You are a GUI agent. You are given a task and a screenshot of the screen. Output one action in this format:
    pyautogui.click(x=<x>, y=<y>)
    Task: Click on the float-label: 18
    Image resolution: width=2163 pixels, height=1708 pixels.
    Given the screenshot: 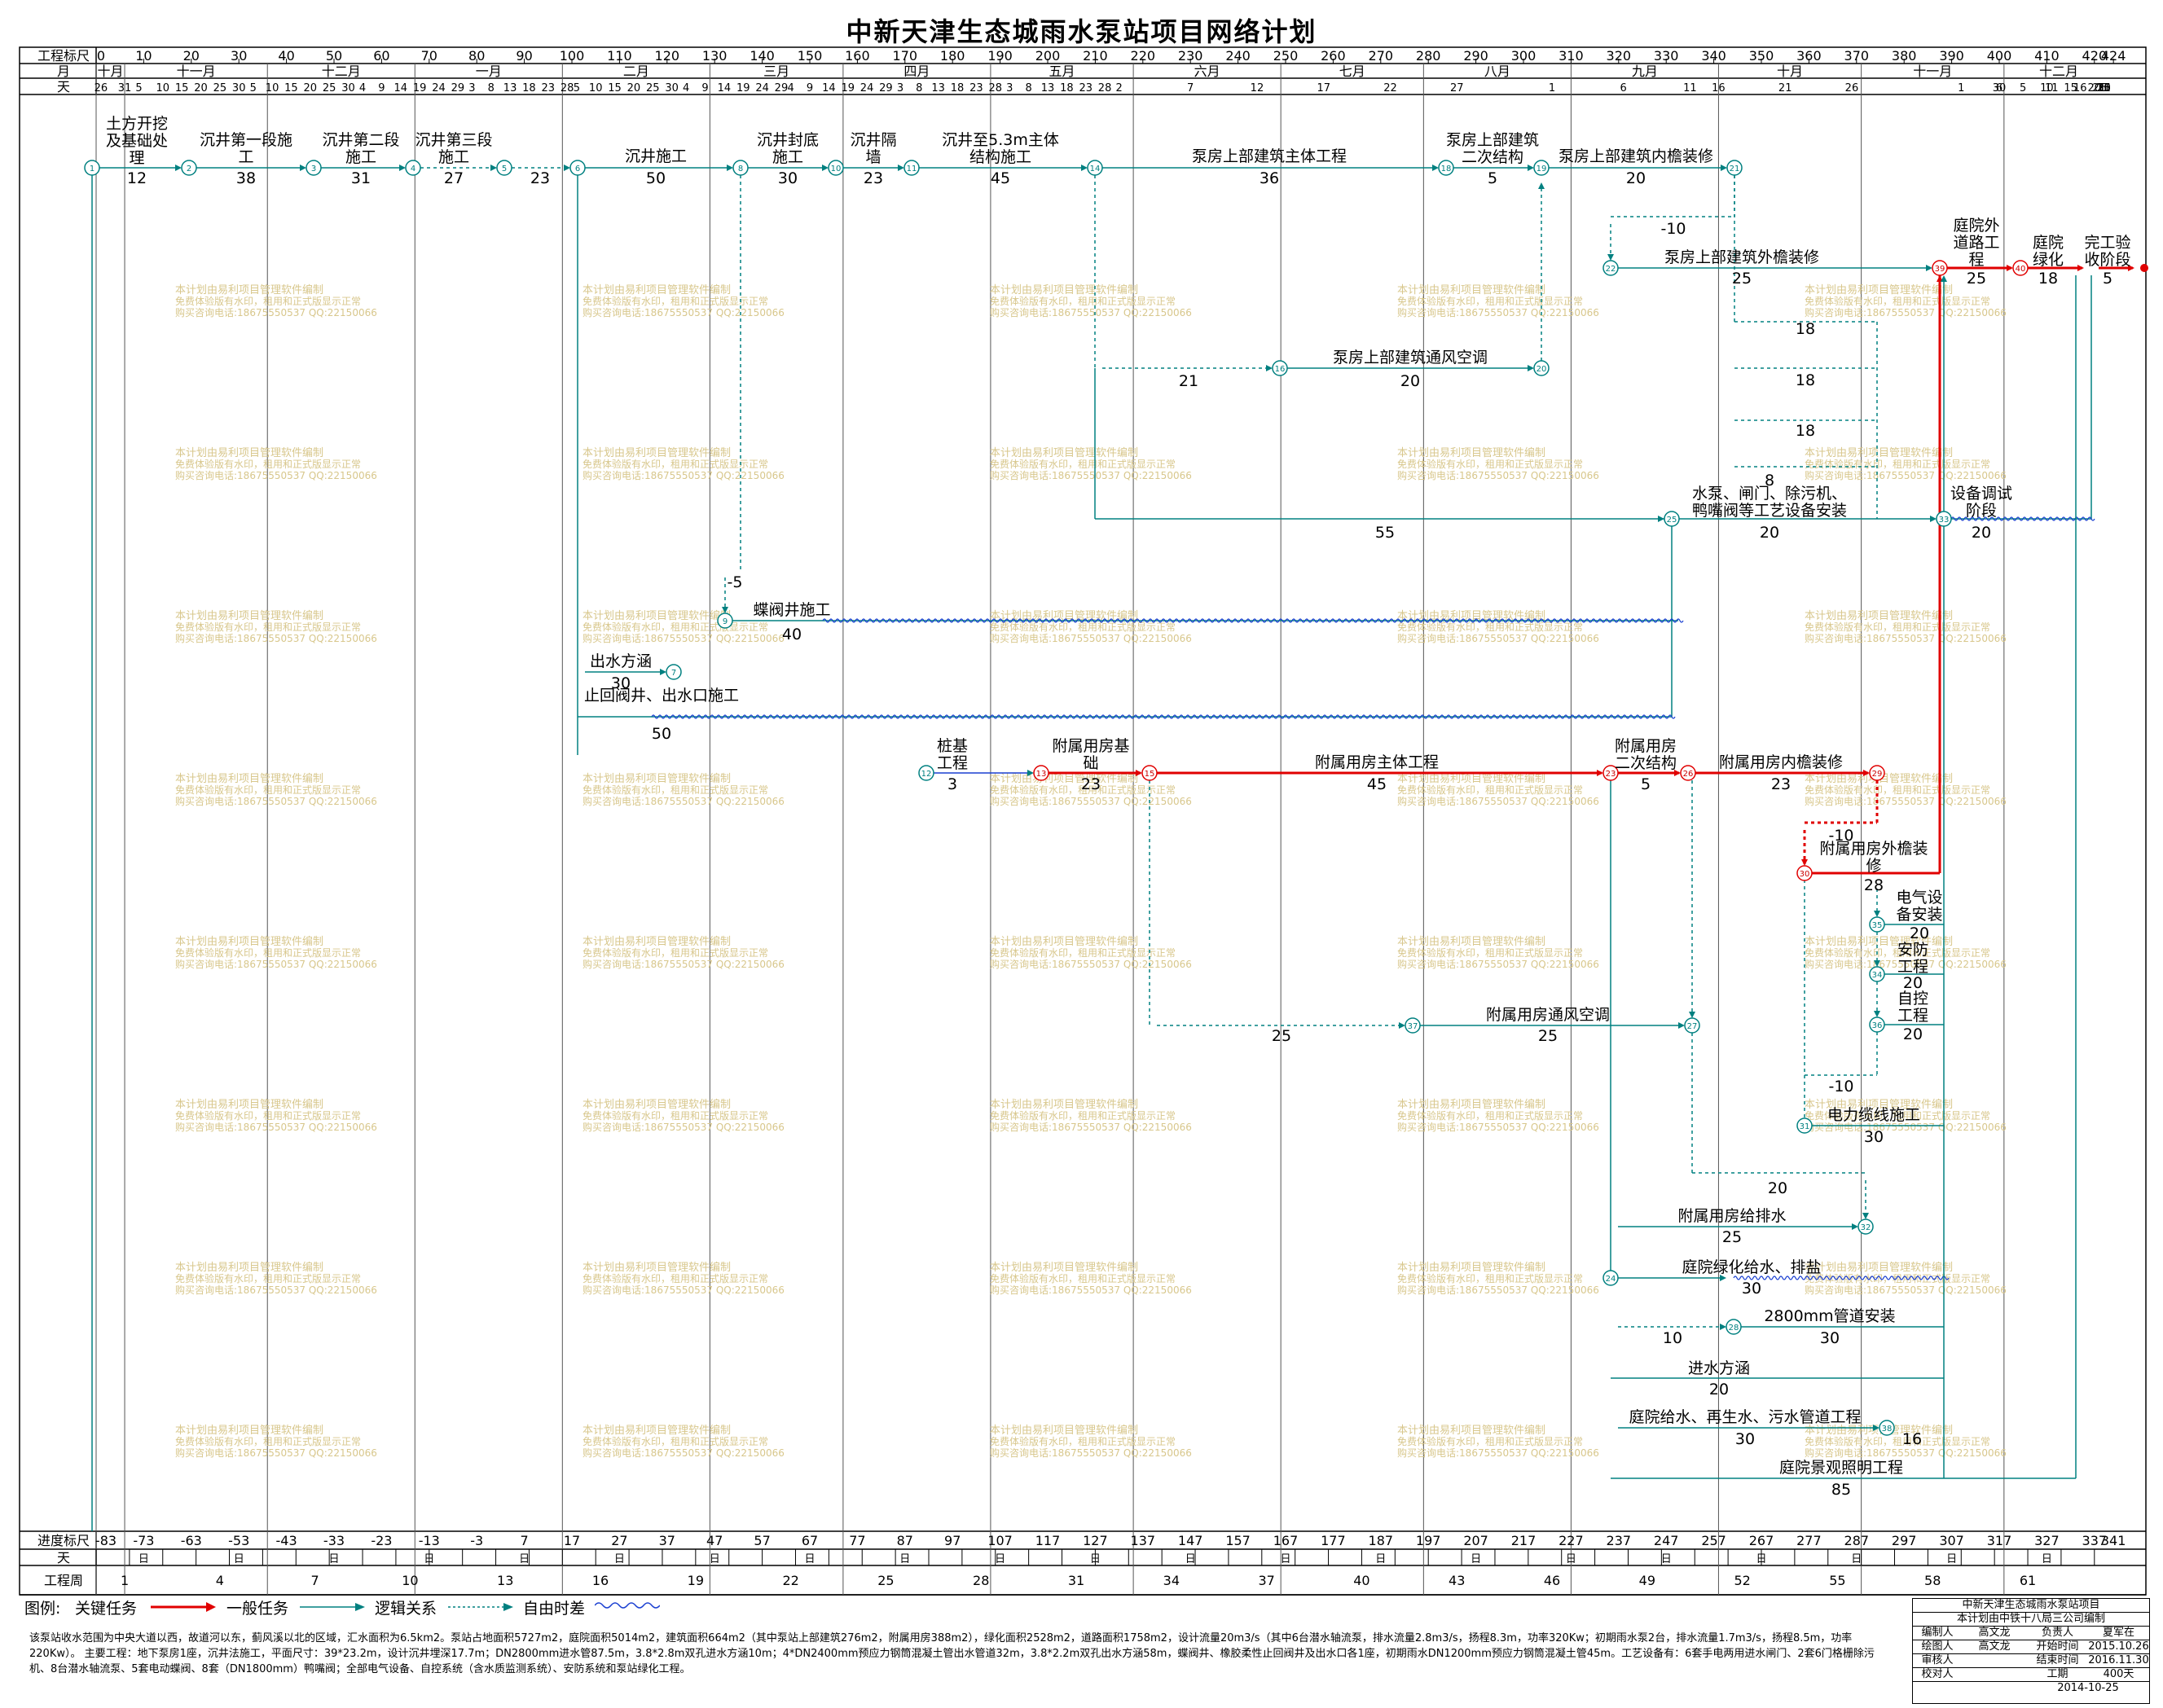 What is the action you would take?
    pyautogui.click(x=1805, y=329)
    